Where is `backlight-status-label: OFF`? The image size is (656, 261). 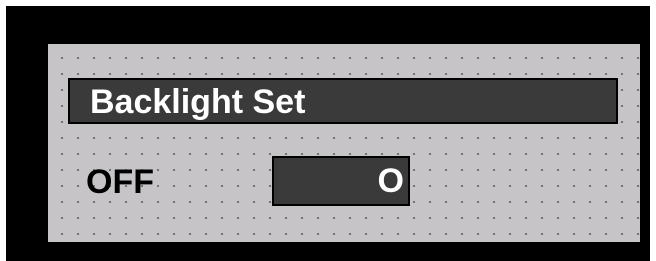 backlight-status-label: OFF is located at coordinates (120, 182).